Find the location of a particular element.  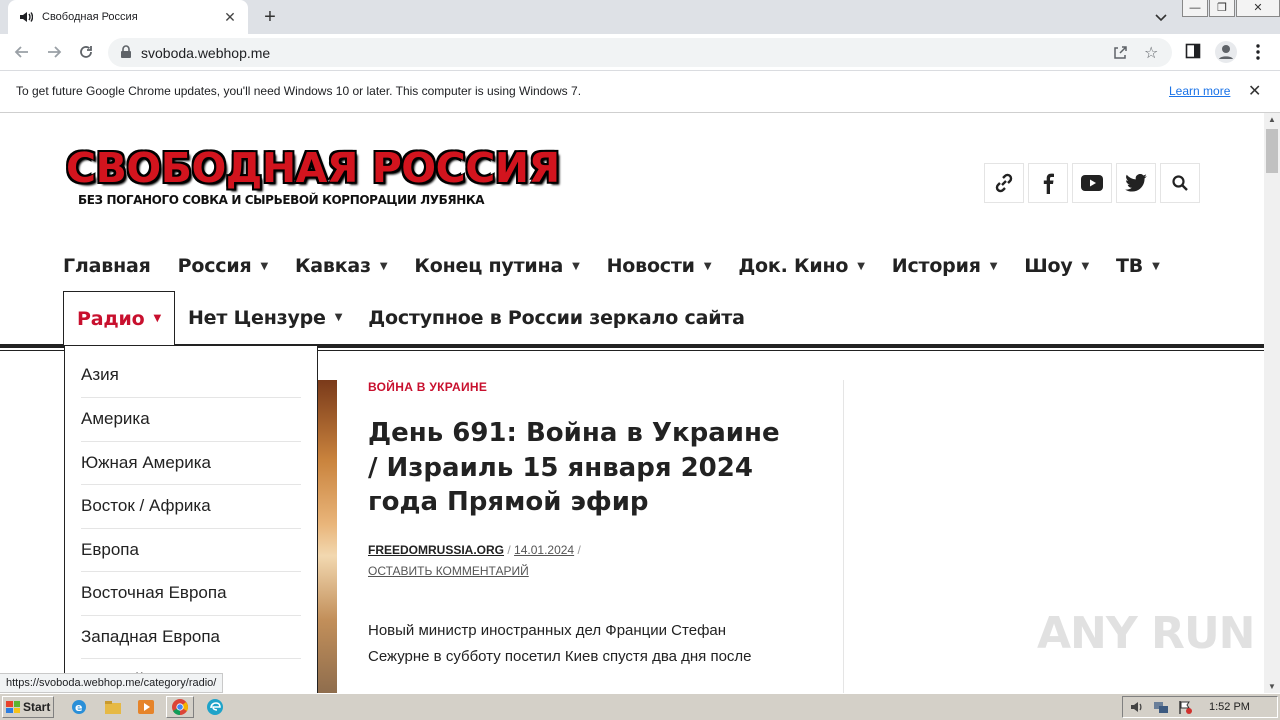

date-link: 14.01.2024 is located at coordinates (544, 550).